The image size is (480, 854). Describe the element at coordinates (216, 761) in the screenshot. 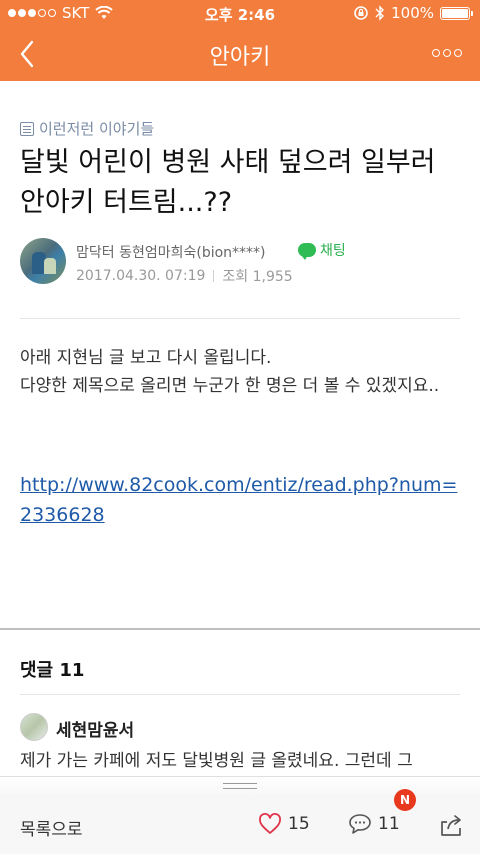

I see `comment-text: 제가 가는 카페에 저도 달빛병원 글 올렸네요. 그런데 그` at that location.